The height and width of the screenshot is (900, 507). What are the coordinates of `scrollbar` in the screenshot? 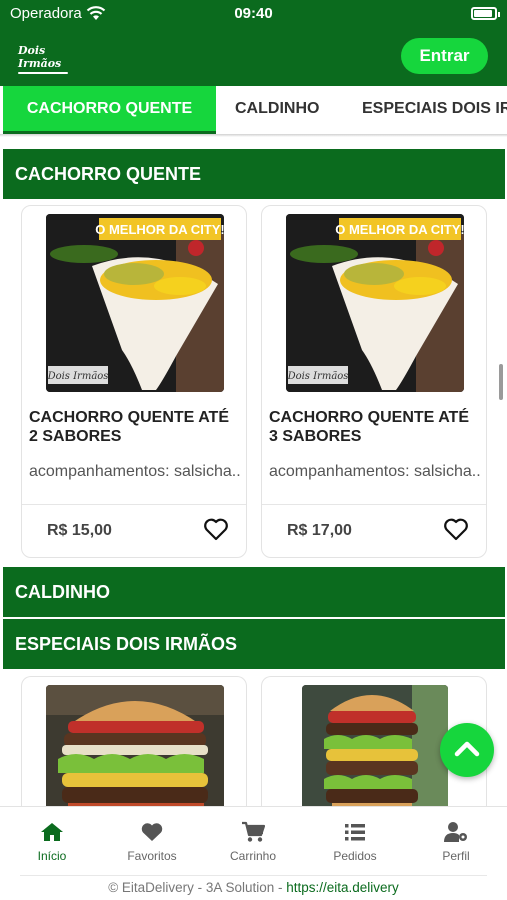 It's located at (501, 382).